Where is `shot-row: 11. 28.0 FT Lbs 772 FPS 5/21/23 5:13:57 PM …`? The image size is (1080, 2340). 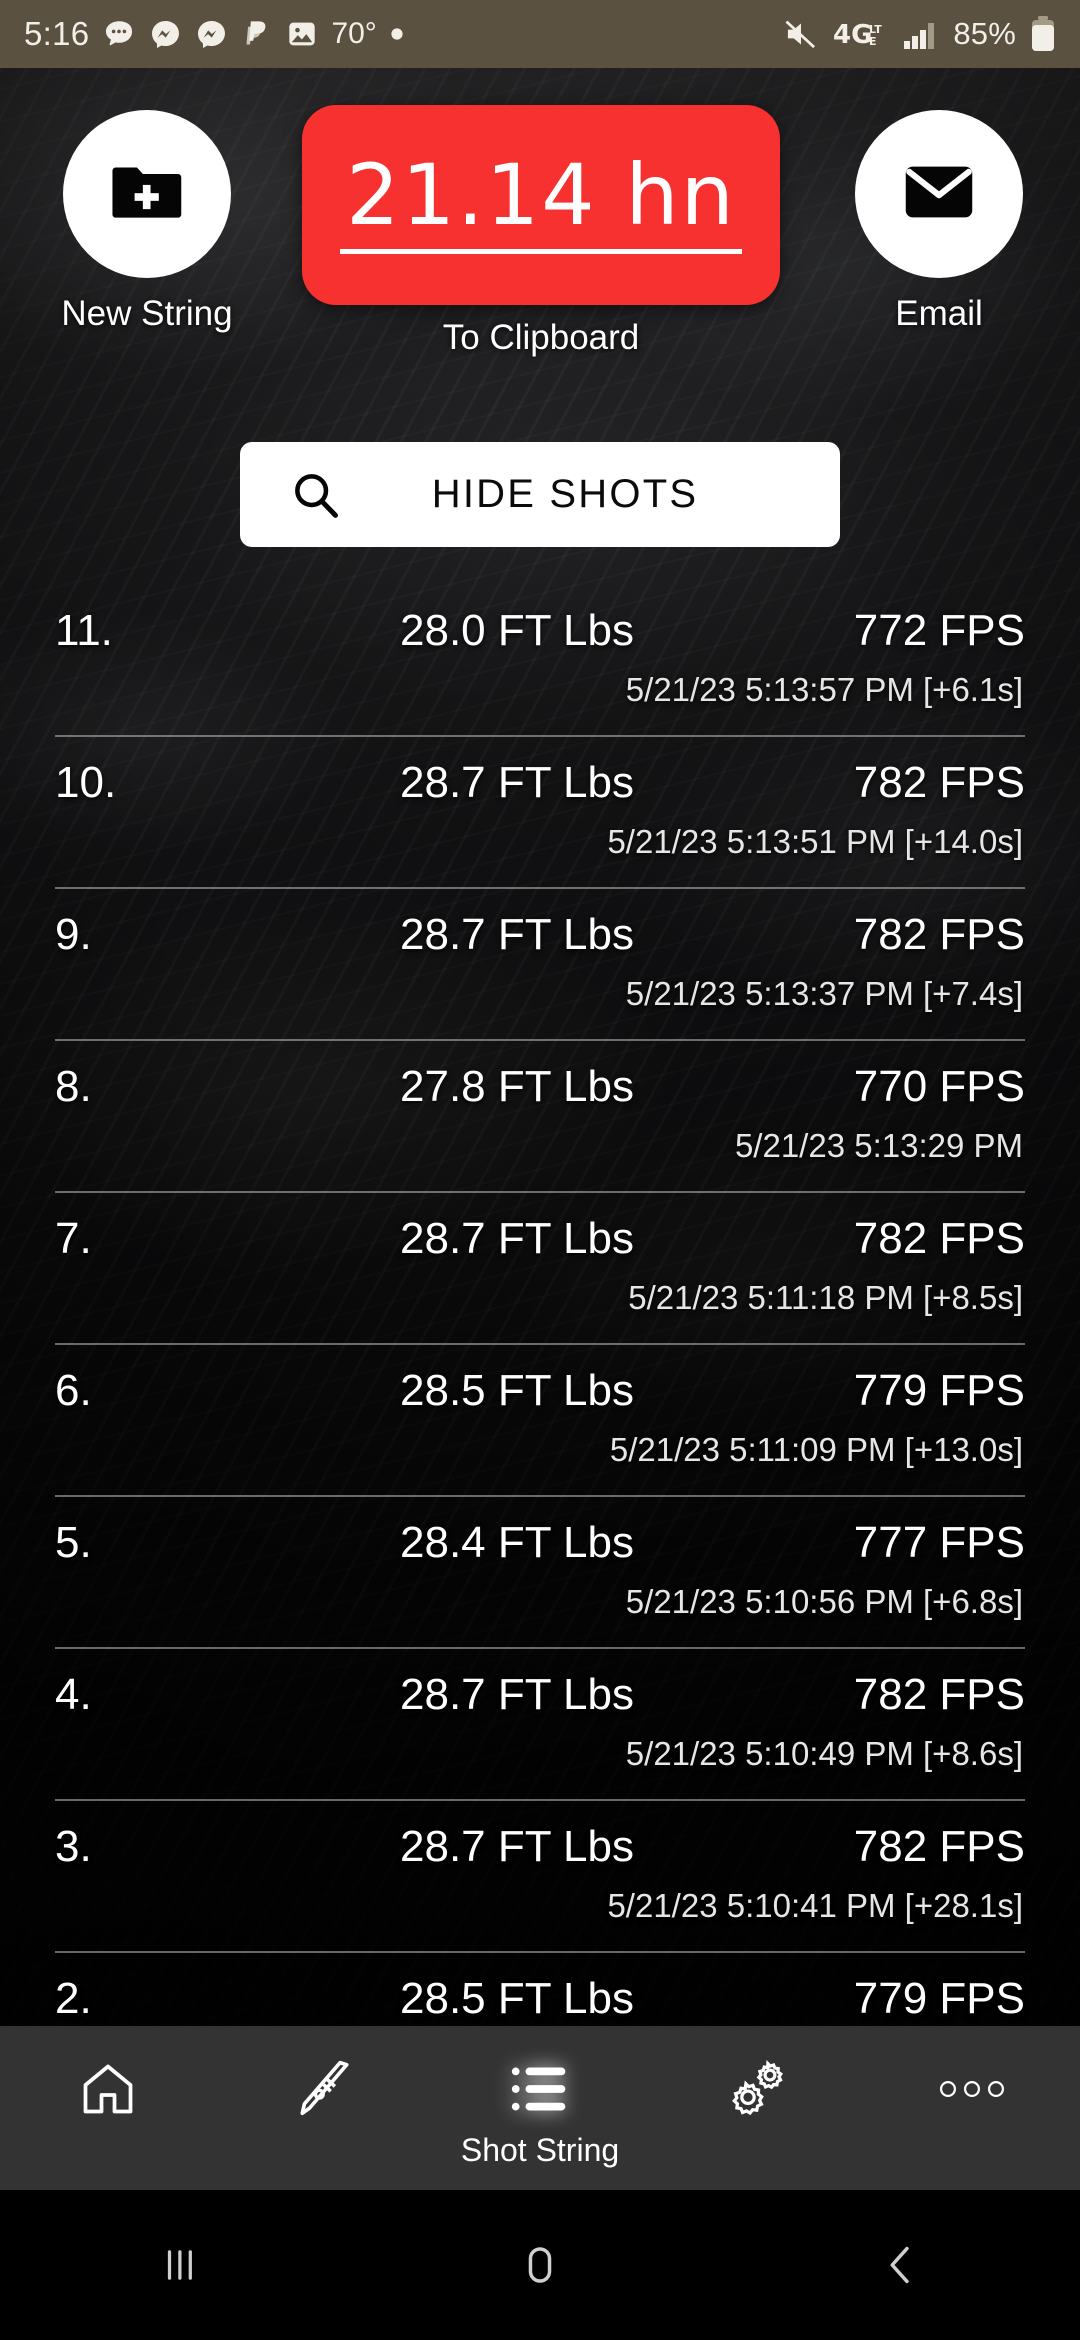 shot-row: 11. 28.0 FT Lbs 772 FPS 5/21/23 5:13:57 PM … is located at coordinates (540, 661).